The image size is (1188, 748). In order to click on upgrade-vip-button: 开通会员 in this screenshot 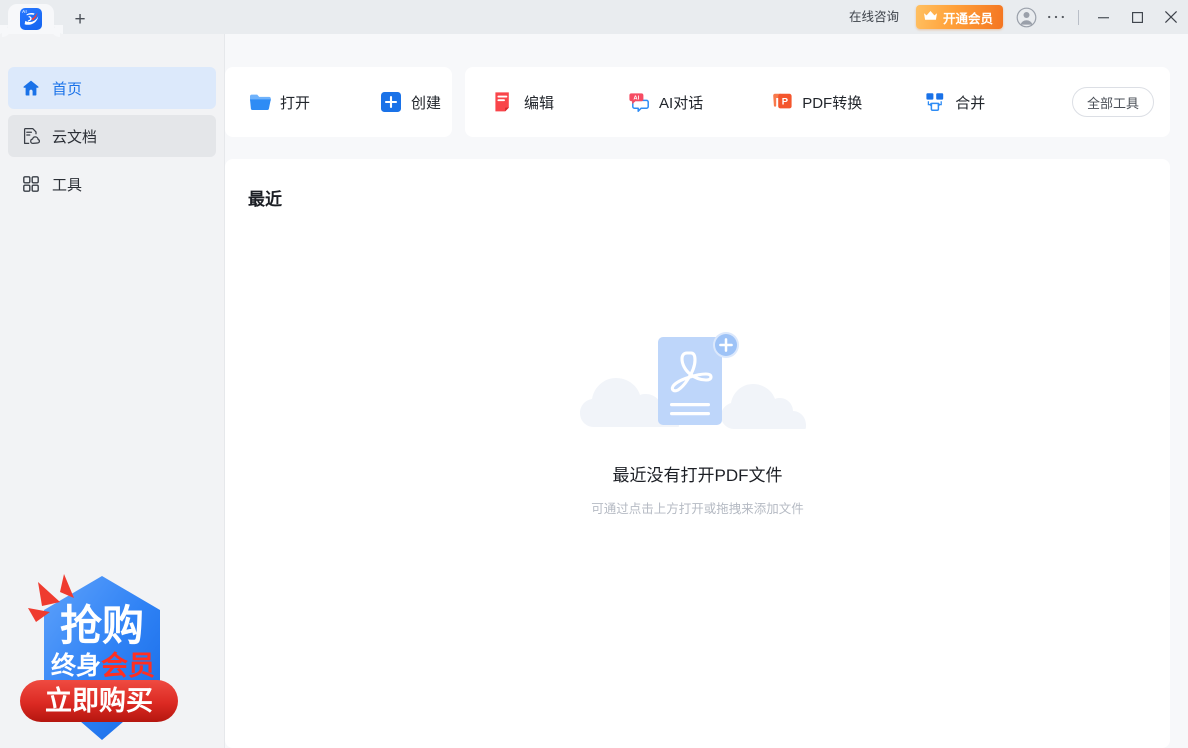, I will do `click(959, 17)`.